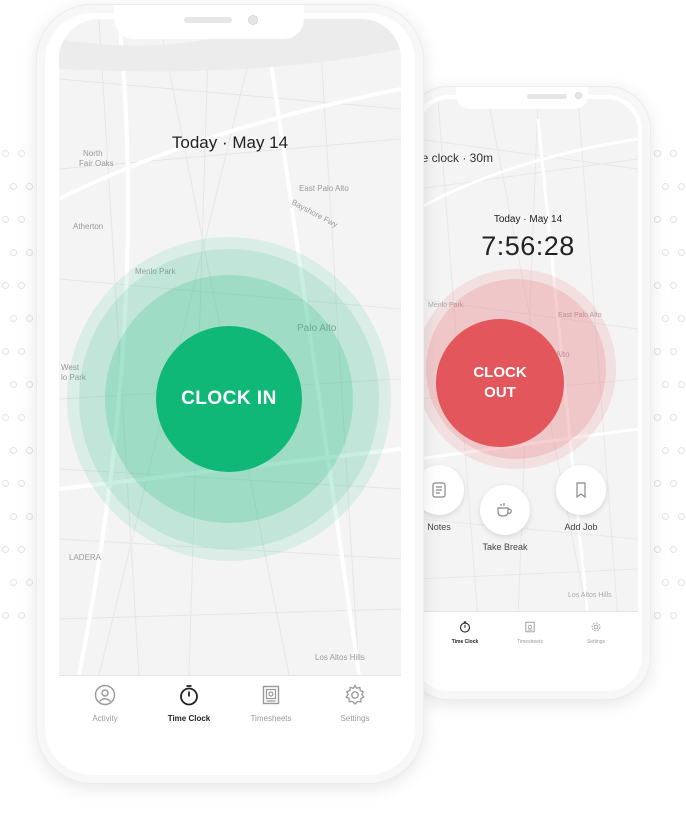 Image resolution: width=686 pixels, height=816 pixels. I want to click on svg-text: Los Altos Hills, so click(590, 595).